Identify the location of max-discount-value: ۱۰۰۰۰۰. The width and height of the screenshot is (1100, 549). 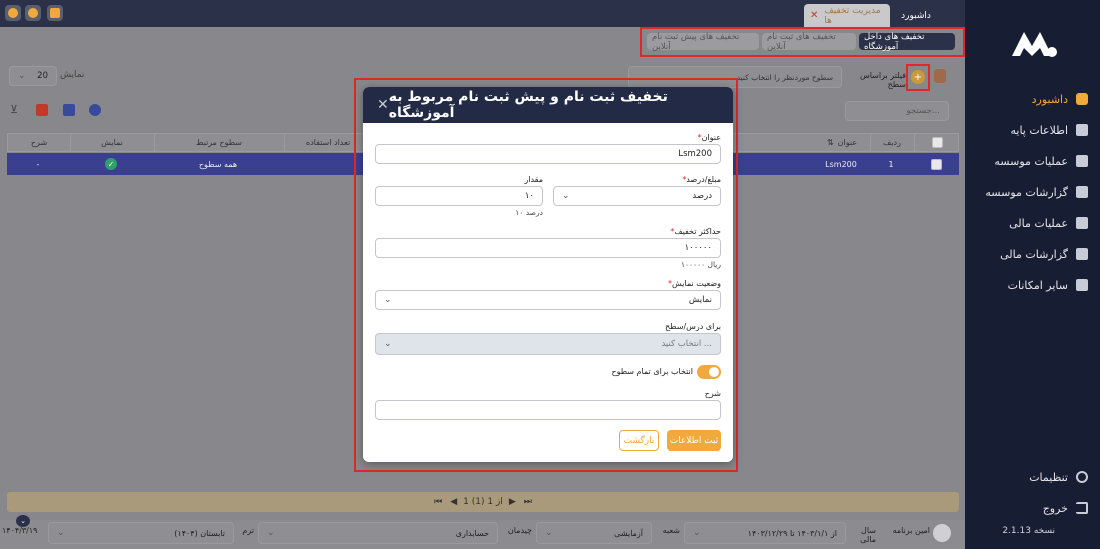
(698, 248).